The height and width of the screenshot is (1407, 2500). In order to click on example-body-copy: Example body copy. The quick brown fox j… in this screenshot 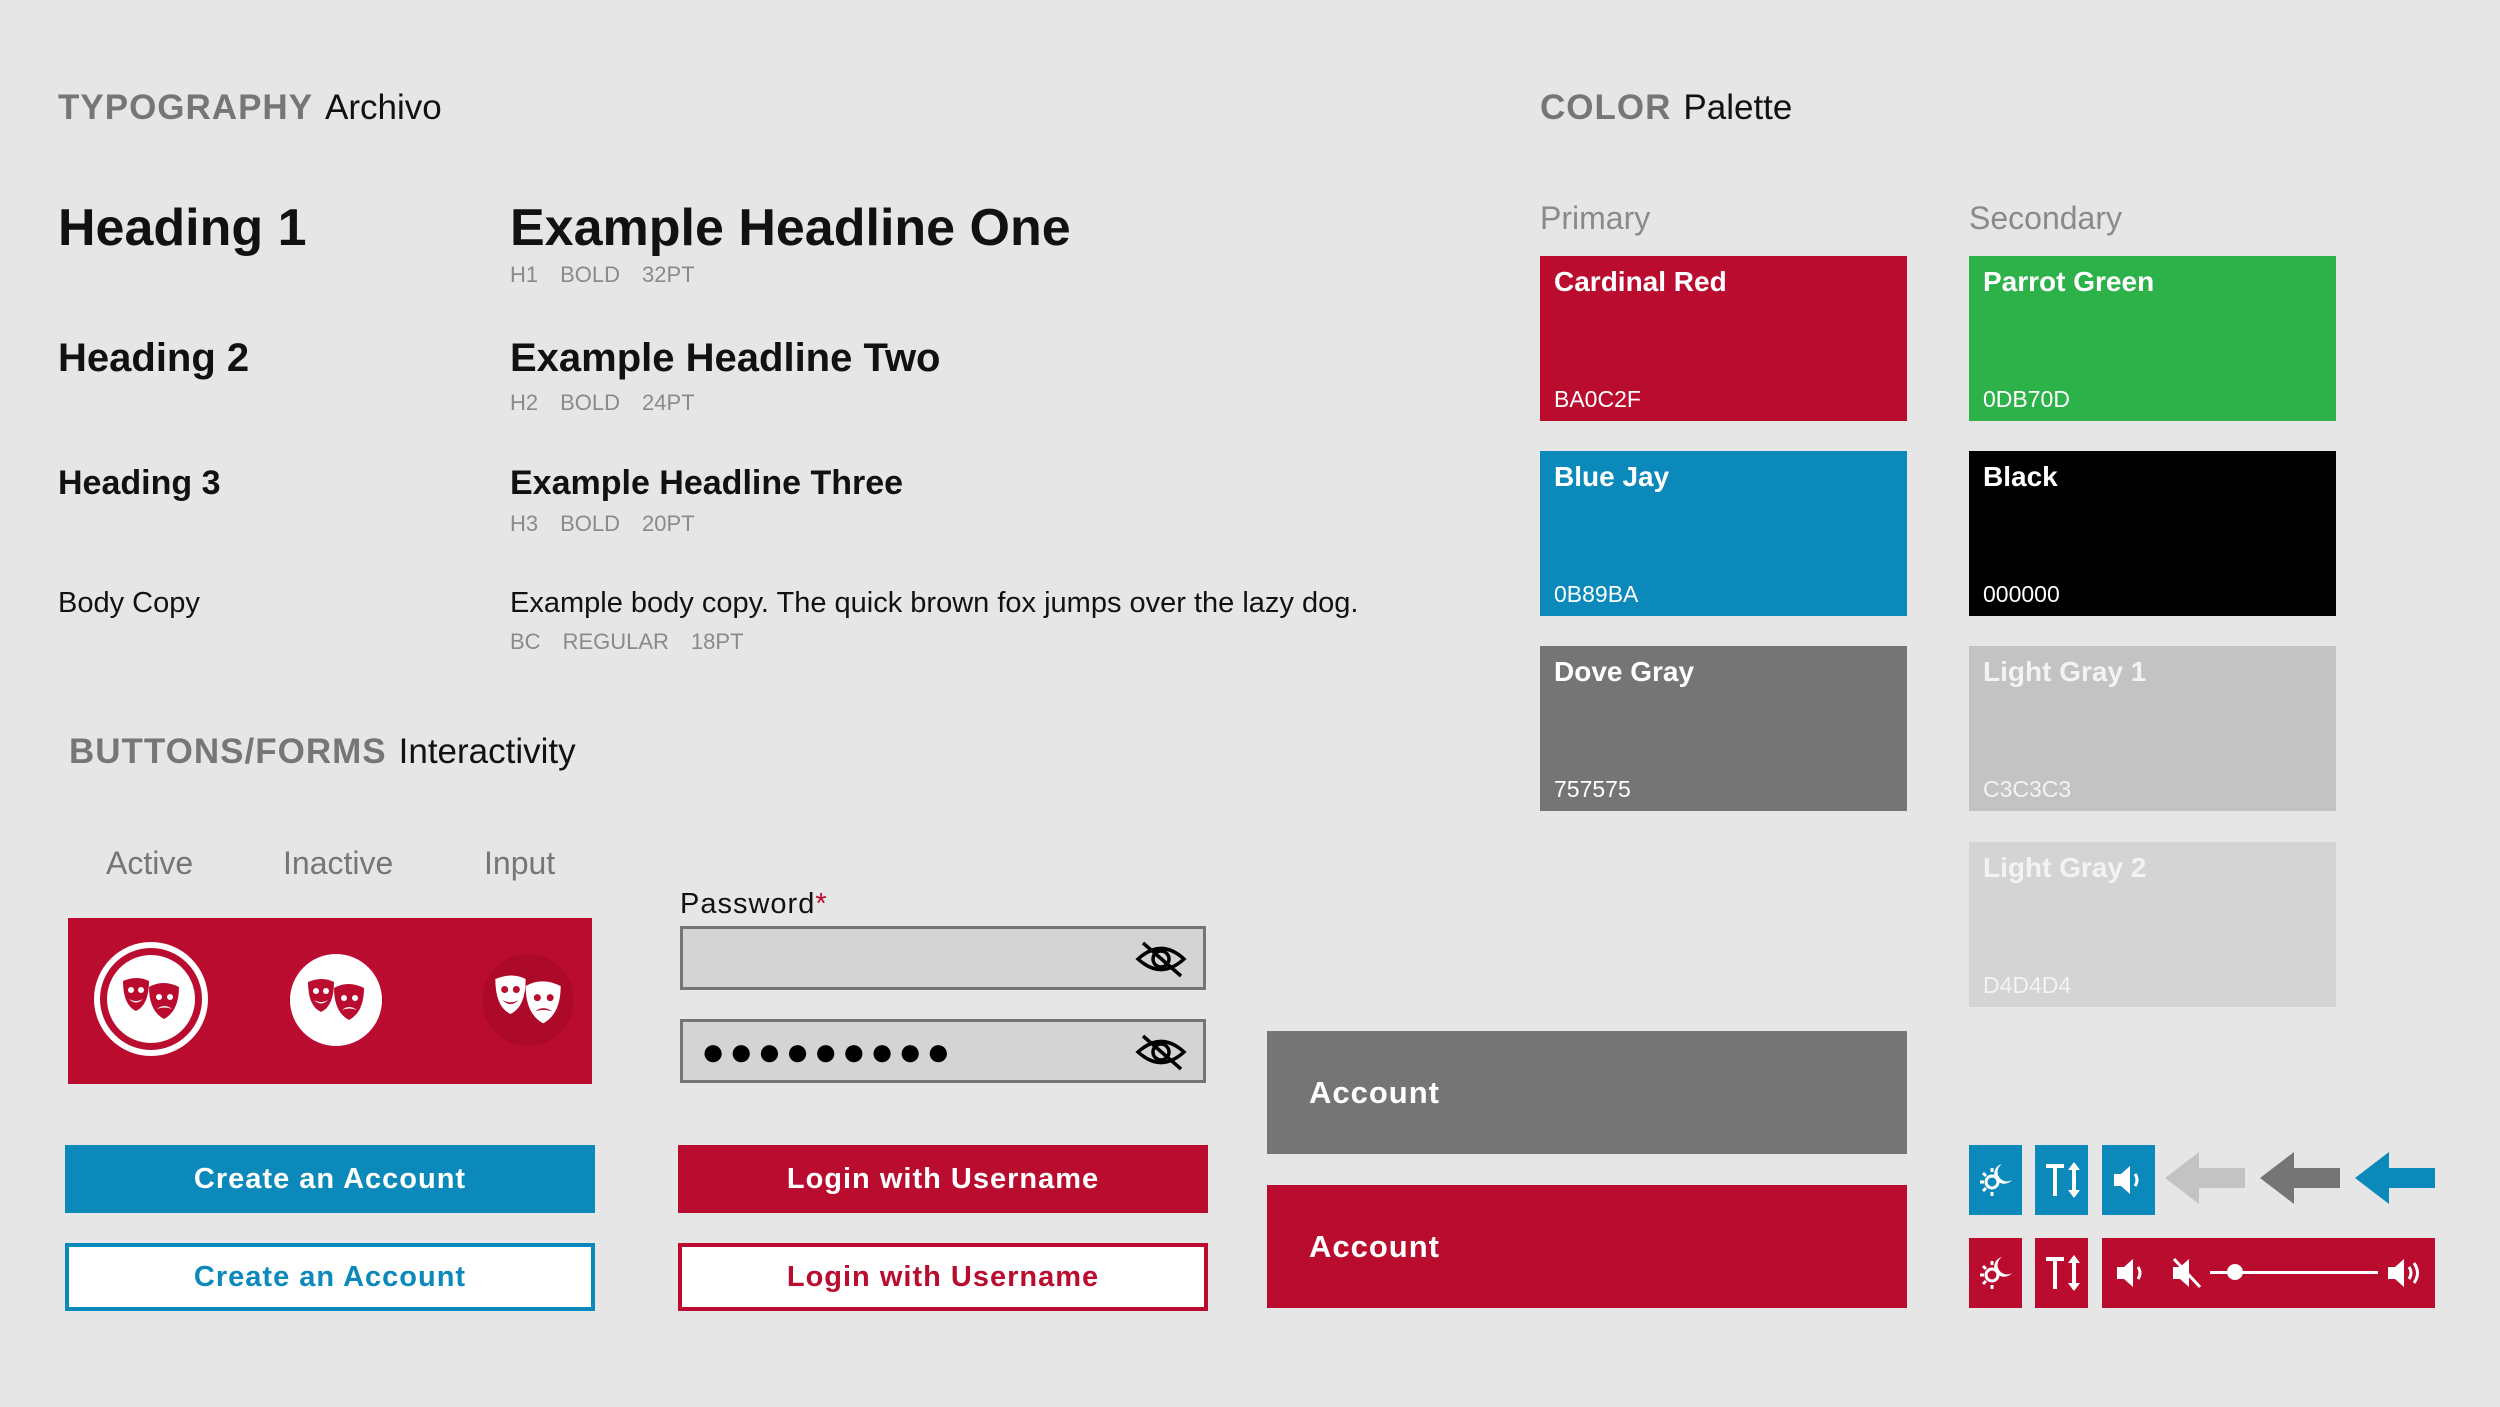, I will do `click(934, 603)`.